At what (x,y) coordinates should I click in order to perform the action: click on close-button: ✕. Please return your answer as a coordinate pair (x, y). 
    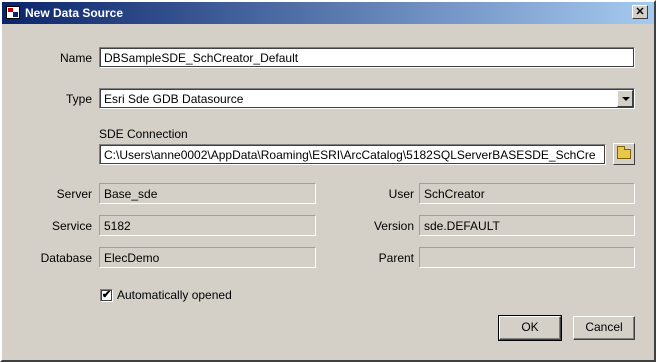
    Looking at the image, I should click on (640, 12).